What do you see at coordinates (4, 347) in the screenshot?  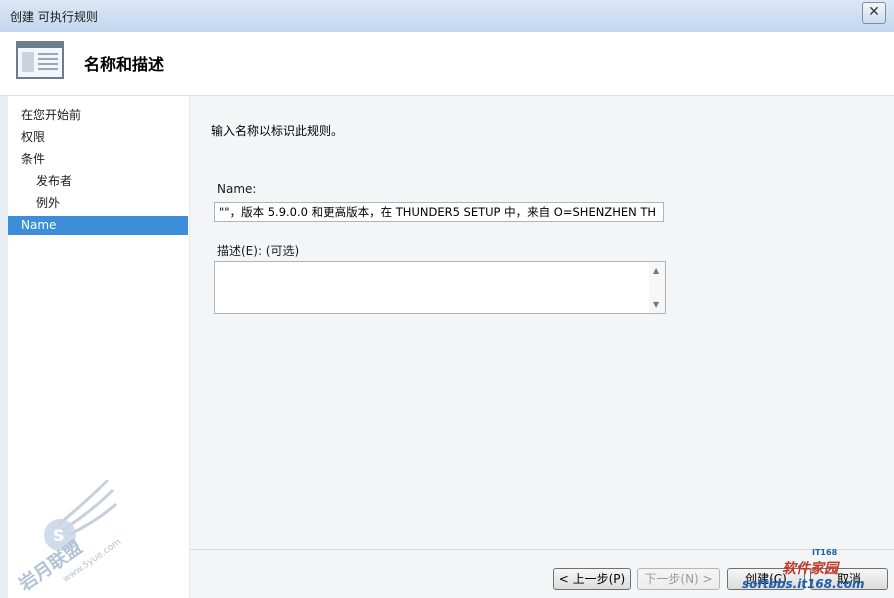 I see `nav-stripe` at bounding box center [4, 347].